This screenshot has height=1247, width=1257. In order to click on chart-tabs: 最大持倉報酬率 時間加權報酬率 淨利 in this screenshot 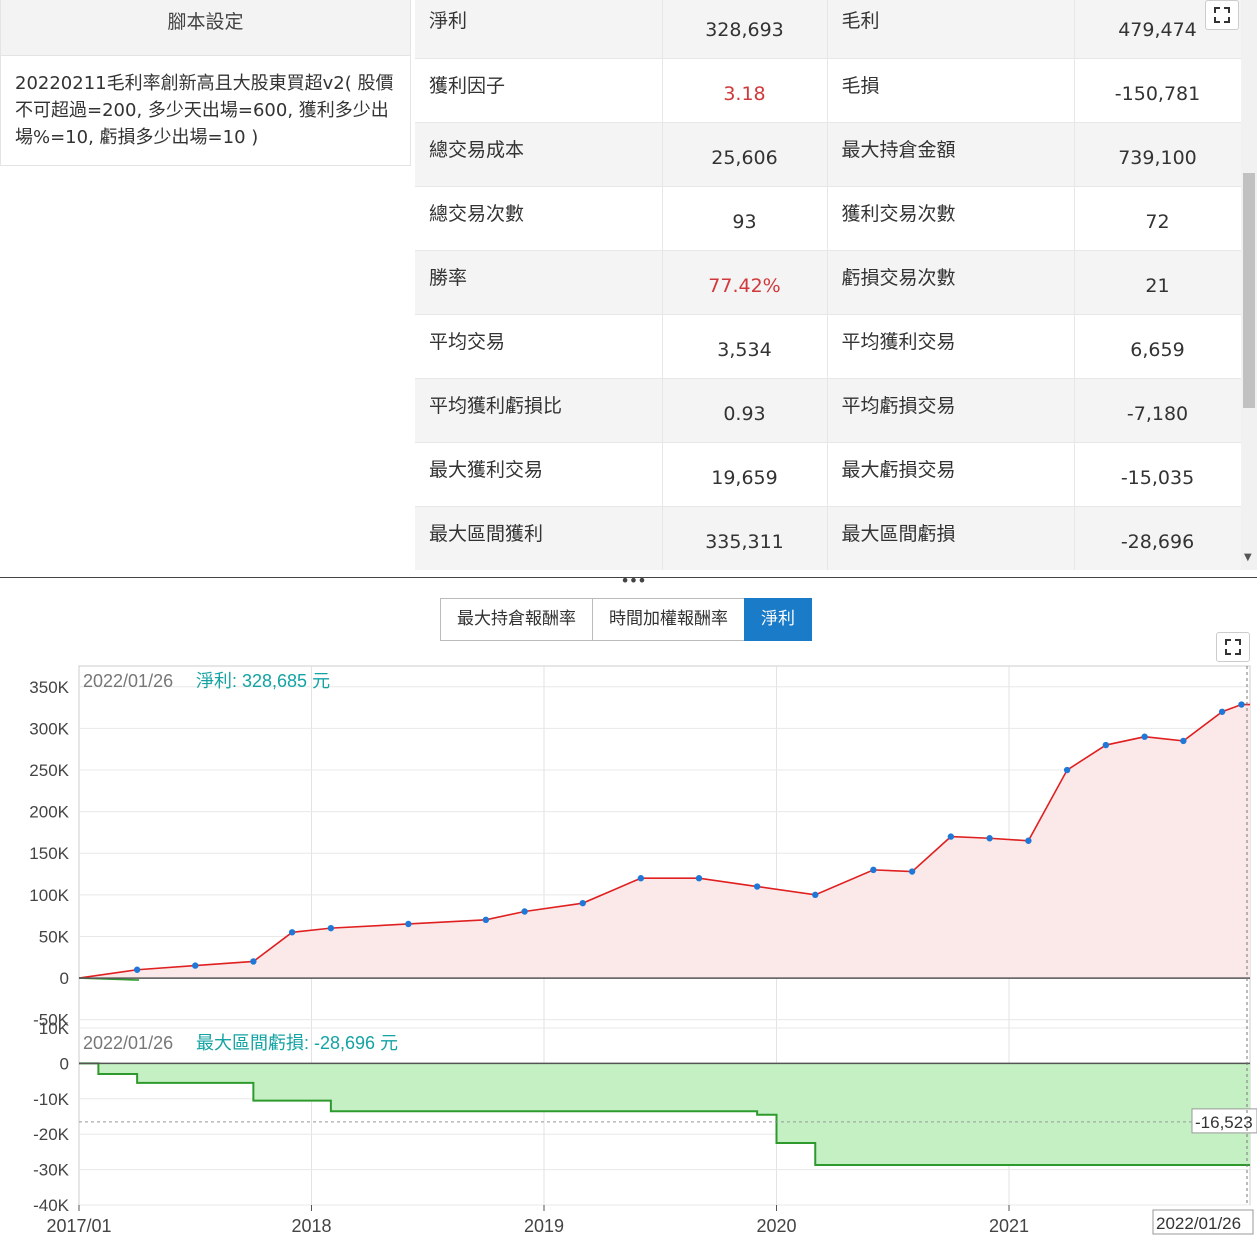, I will do `click(626, 619)`.